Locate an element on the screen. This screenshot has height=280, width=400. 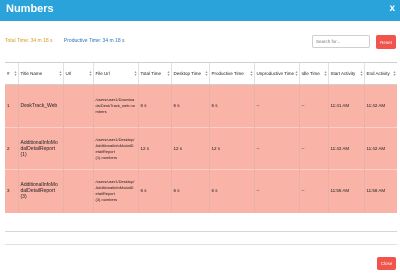
column-header-idle-time: Idle Time ▴ ▾ is located at coordinates (314, 74).